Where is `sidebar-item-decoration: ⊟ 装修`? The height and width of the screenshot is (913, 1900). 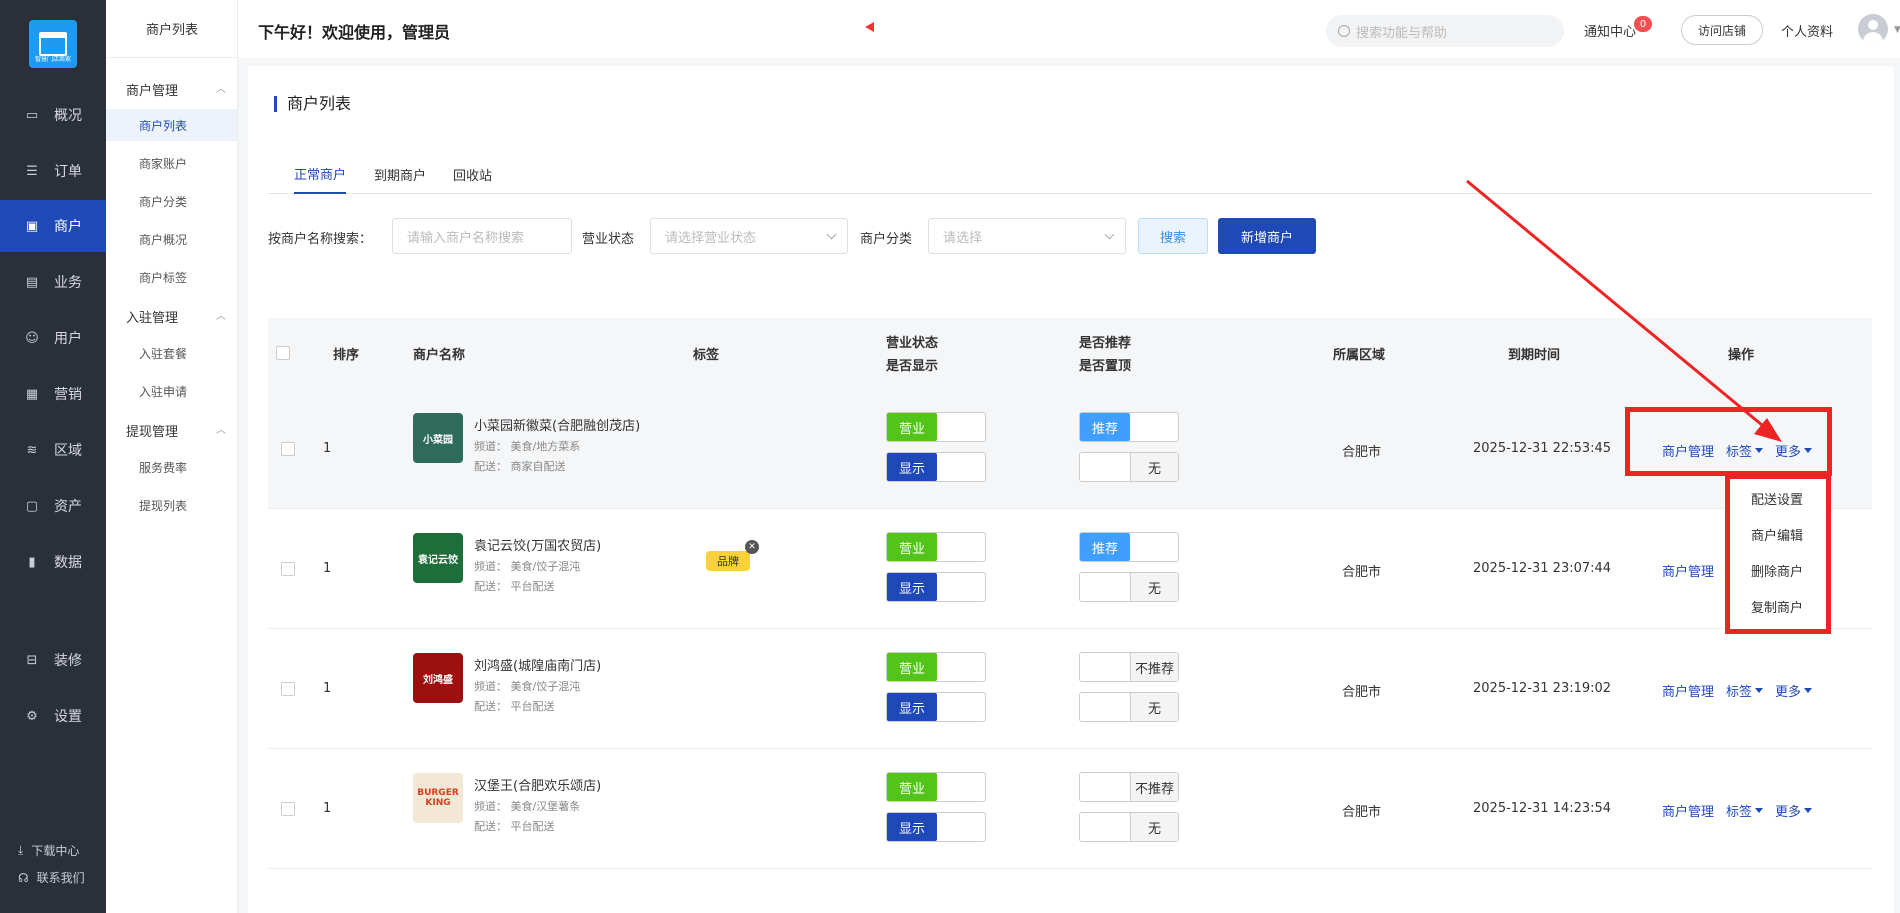 sidebar-item-decoration: ⊟ 装修 is located at coordinates (53, 660).